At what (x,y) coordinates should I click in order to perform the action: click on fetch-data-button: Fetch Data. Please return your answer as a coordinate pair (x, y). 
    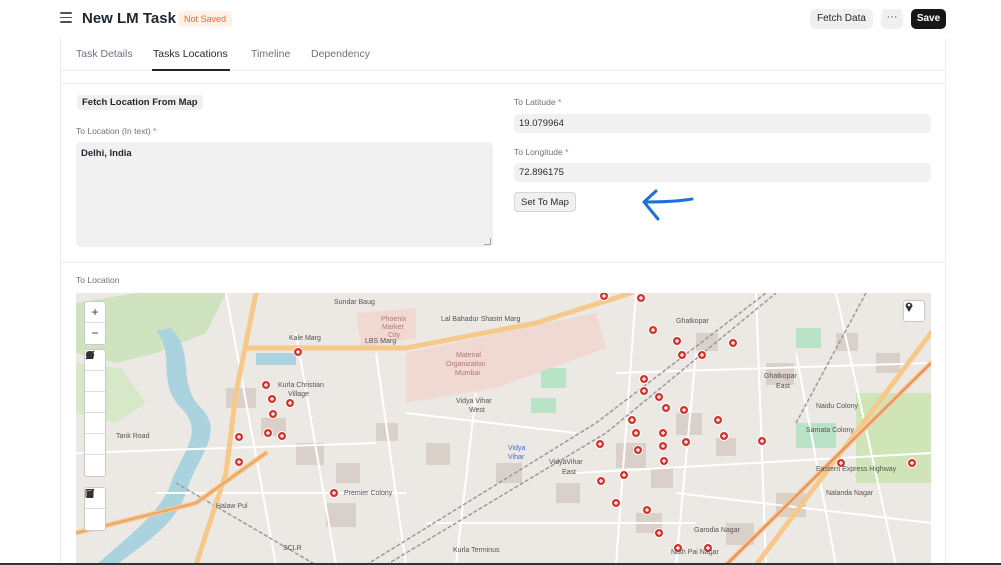
    Looking at the image, I should click on (841, 19).